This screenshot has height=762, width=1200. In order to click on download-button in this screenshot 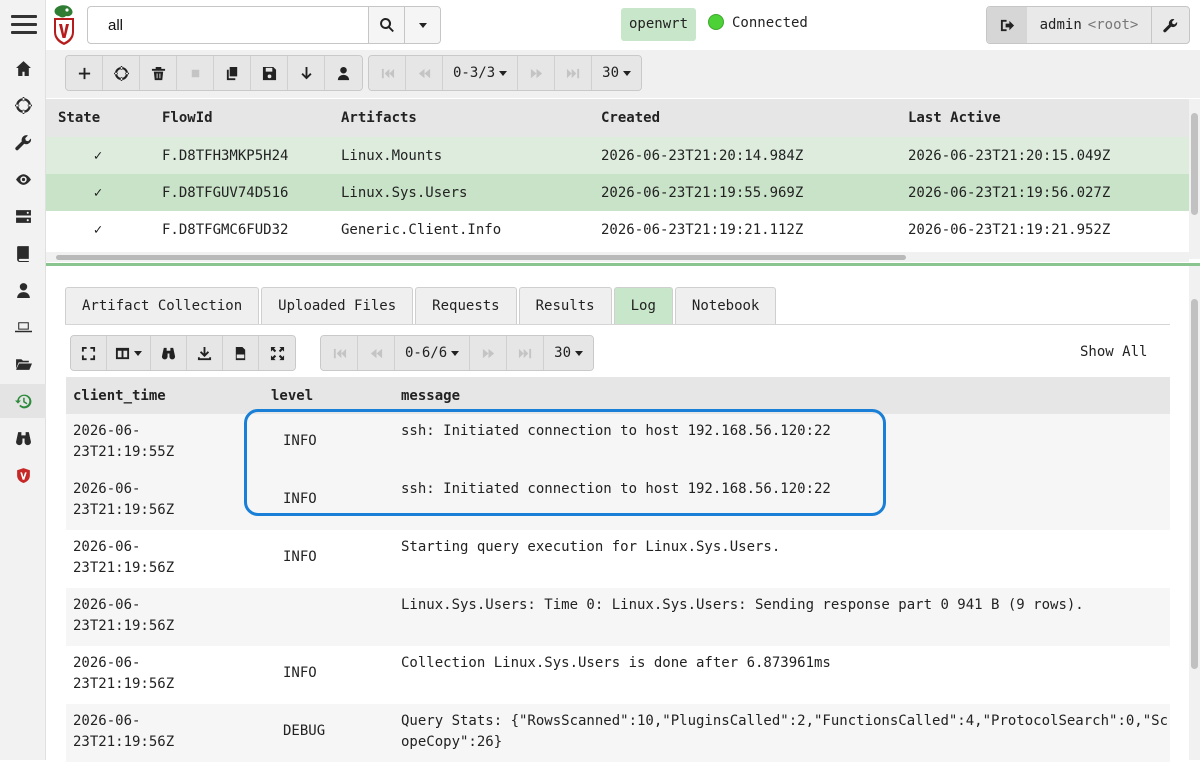, I will do `click(306, 73)`.